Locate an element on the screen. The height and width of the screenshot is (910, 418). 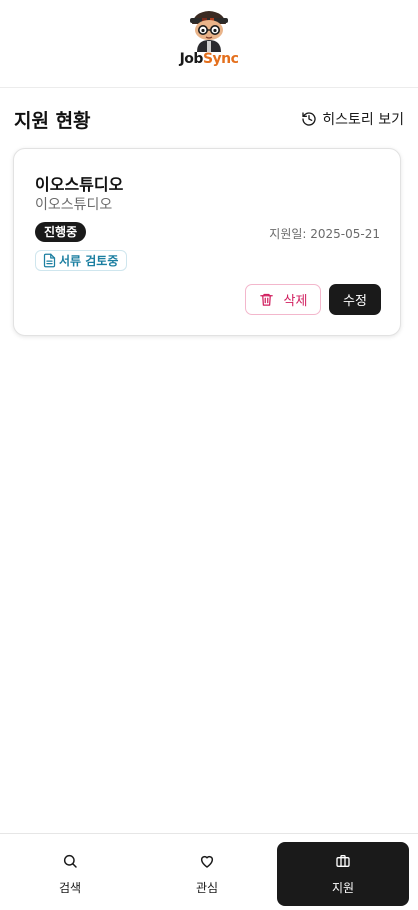
logo-job: Job is located at coordinates (191, 59).